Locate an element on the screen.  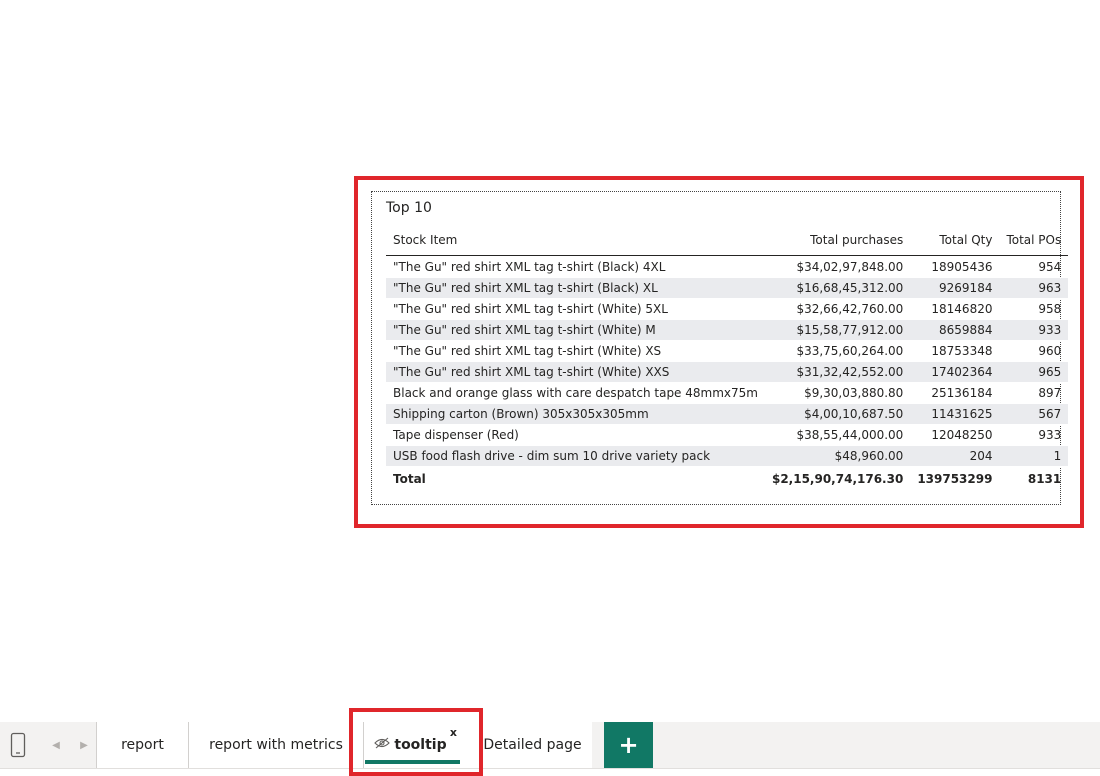
visual-title: Top 10 is located at coordinates (409, 208).